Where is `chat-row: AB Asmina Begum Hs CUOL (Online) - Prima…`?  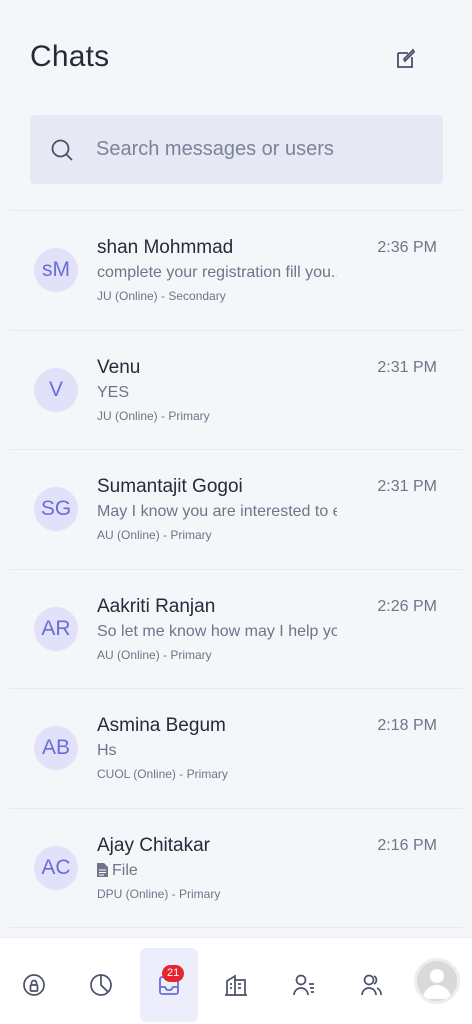 chat-row: AB Asmina Begum Hs CUOL (Online) - Prima… is located at coordinates (236, 749).